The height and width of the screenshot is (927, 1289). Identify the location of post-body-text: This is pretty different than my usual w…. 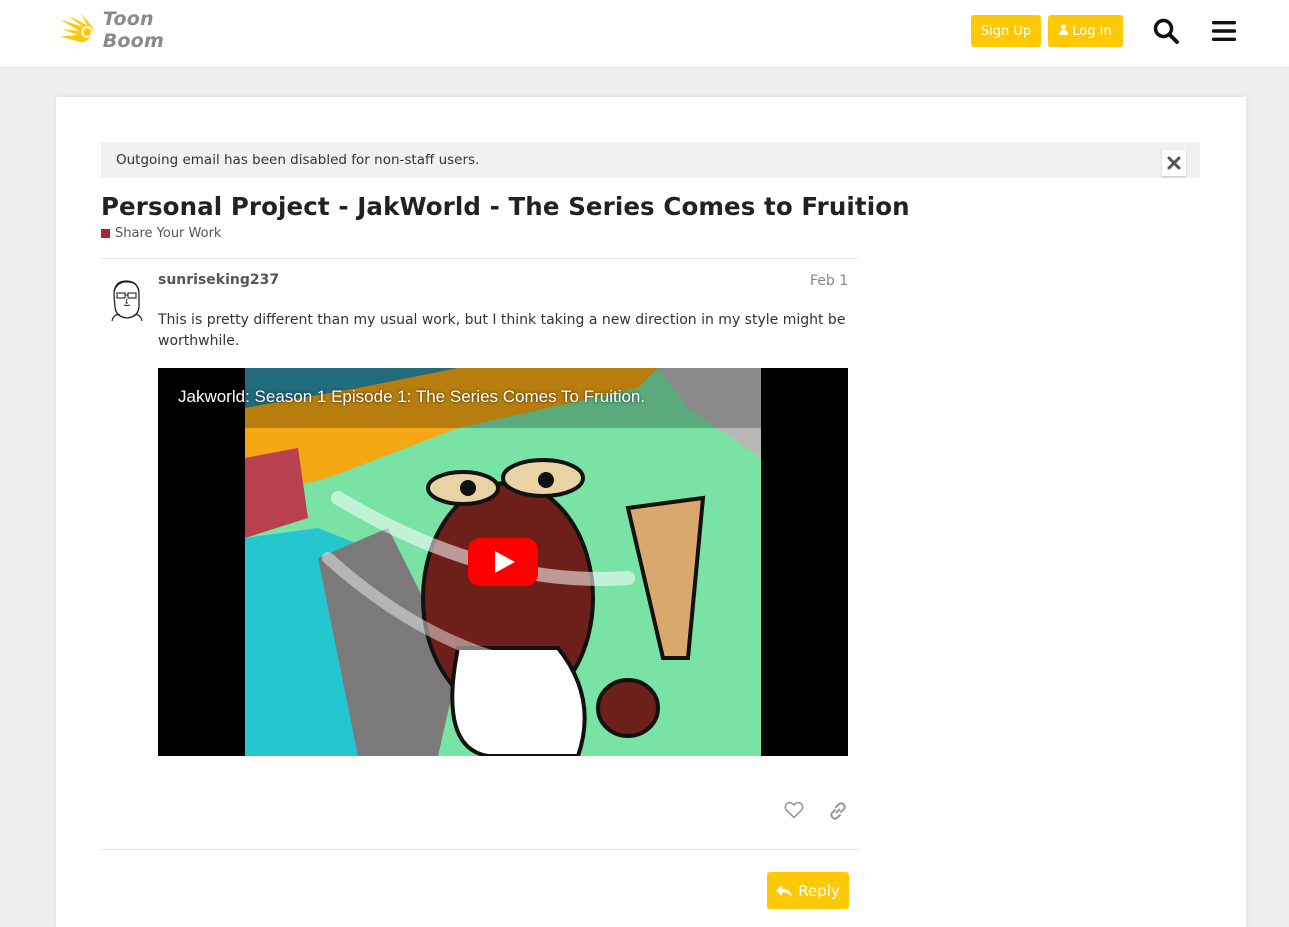
(502, 330).